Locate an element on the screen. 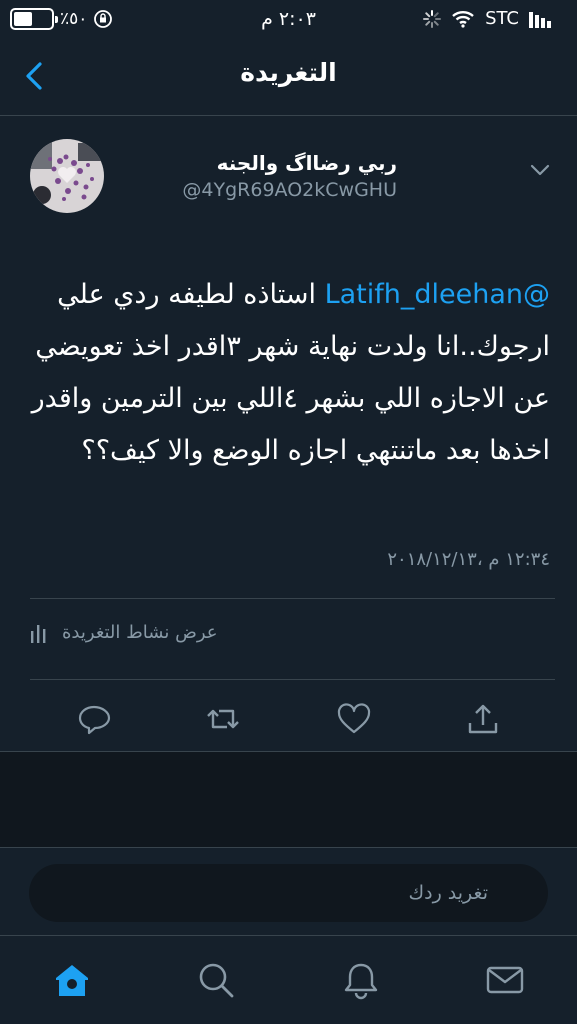 Image resolution: width=577 pixels, height=1024 pixels. retweet-icon is located at coordinates (223, 719).